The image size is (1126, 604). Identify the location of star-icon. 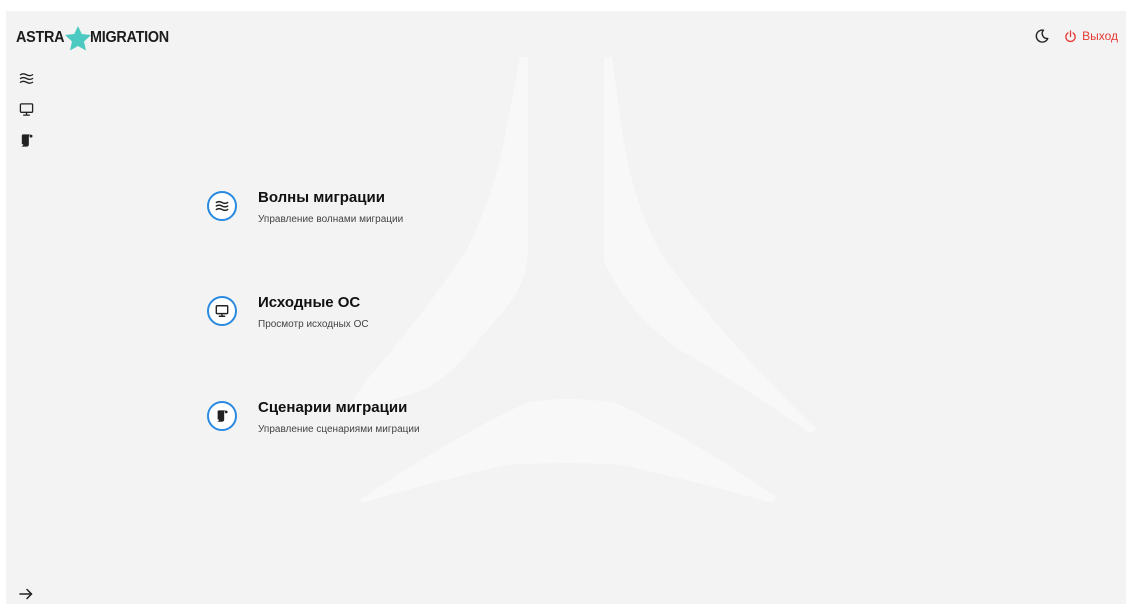
(77, 38).